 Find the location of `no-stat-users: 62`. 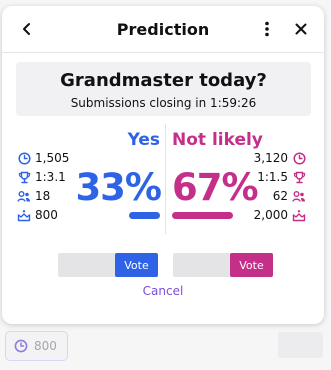

no-stat-users: 62 is located at coordinates (289, 196).